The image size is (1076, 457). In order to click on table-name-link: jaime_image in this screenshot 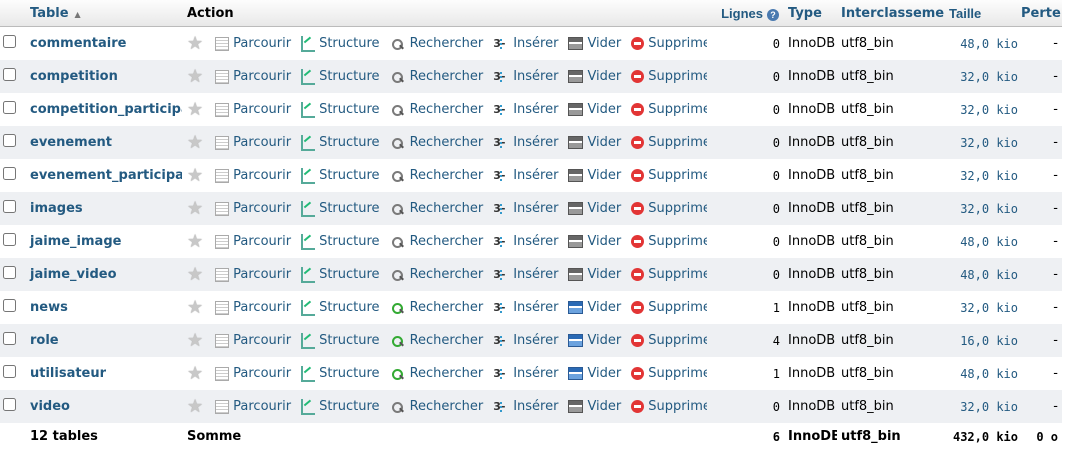, I will do `click(103, 241)`.